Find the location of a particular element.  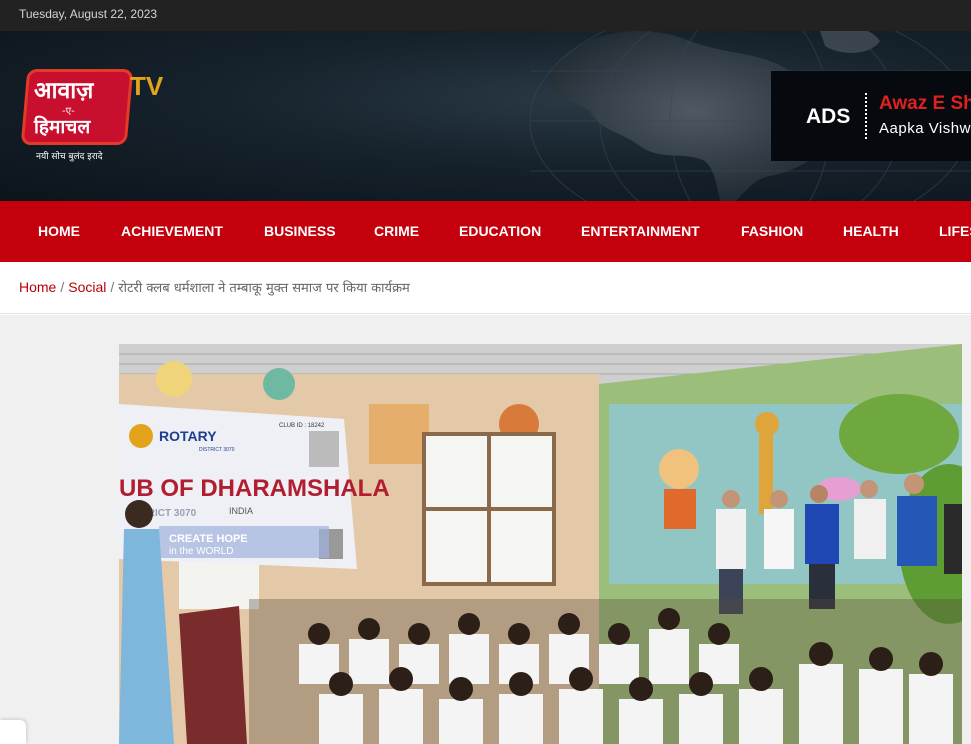

current-date: Tuesday, August 22, 2023 is located at coordinates (88, 14).